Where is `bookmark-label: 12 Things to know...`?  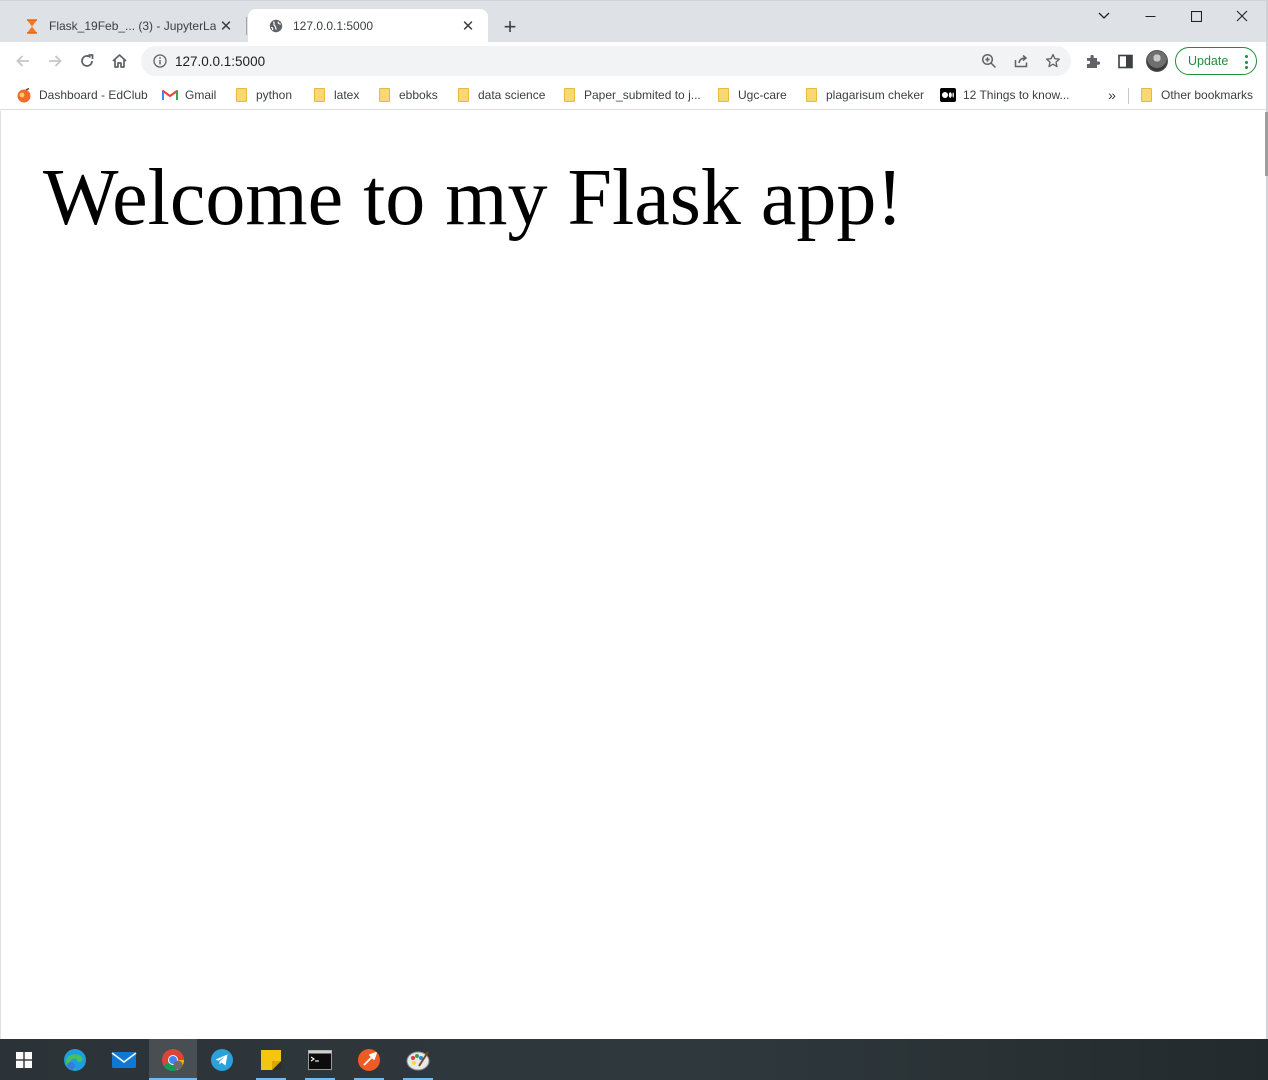 bookmark-label: 12 Things to know... is located at coordinates (1016, 95).